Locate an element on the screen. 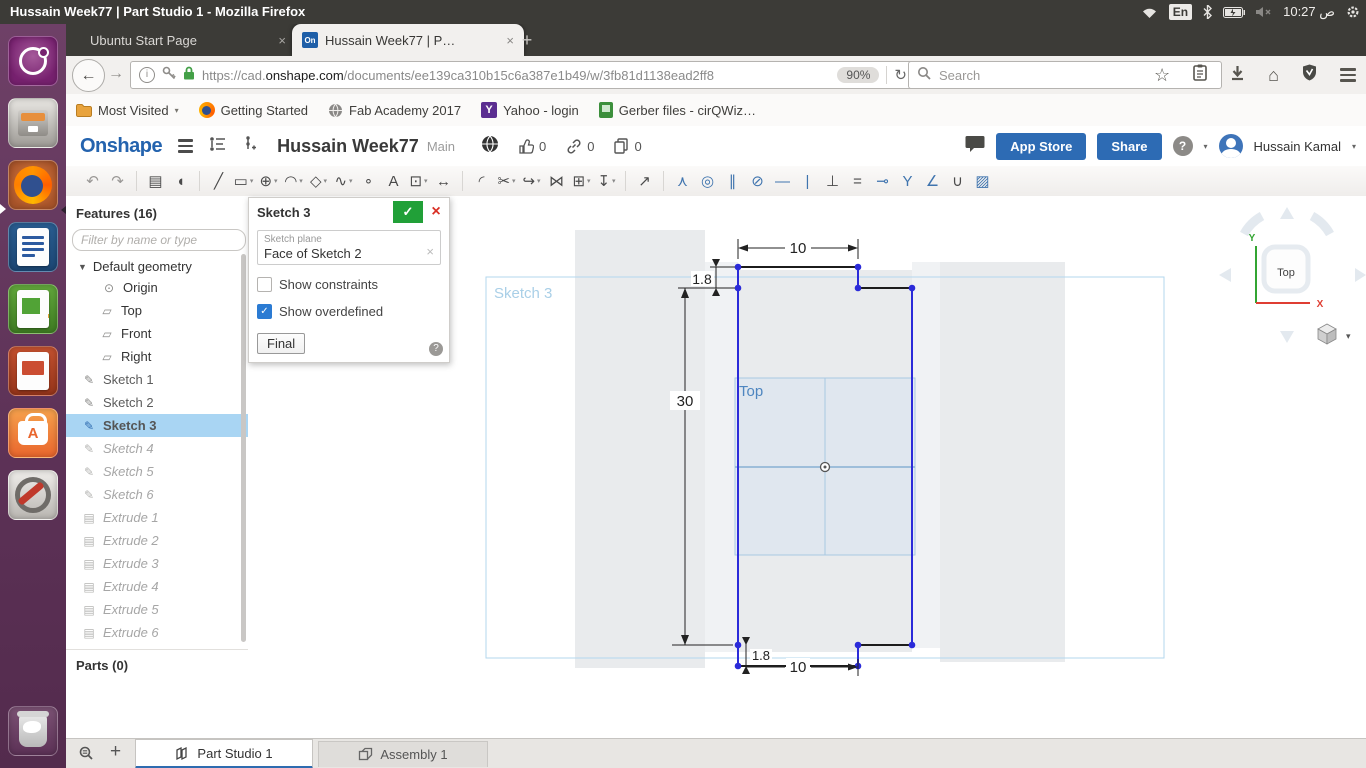 The height and width of the screenshot is (768, 1366). share-button: Share is located at coordinates (1129, 146).